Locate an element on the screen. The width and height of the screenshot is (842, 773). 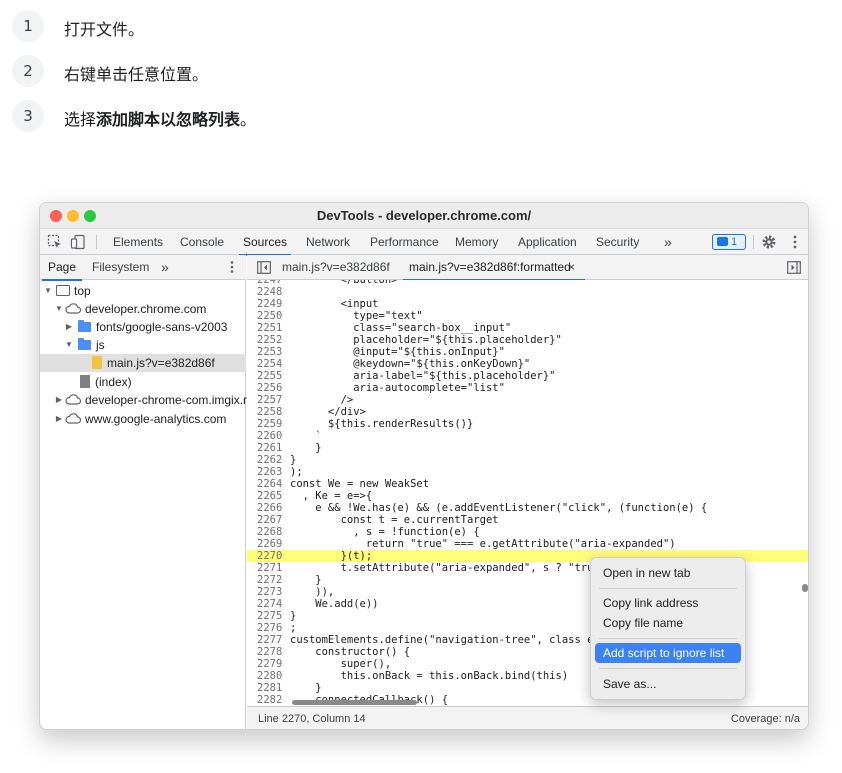
close-tab-icon: × is located at coordinates (571, 267).